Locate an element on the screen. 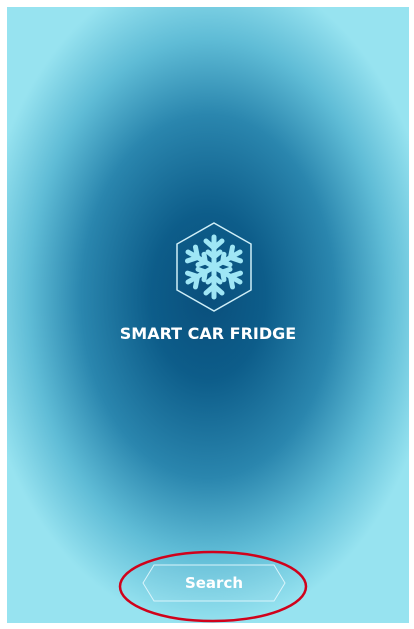 The width and height of the screenshot is (414, 629). snowflake-icon is located at coordinates (214, 267).